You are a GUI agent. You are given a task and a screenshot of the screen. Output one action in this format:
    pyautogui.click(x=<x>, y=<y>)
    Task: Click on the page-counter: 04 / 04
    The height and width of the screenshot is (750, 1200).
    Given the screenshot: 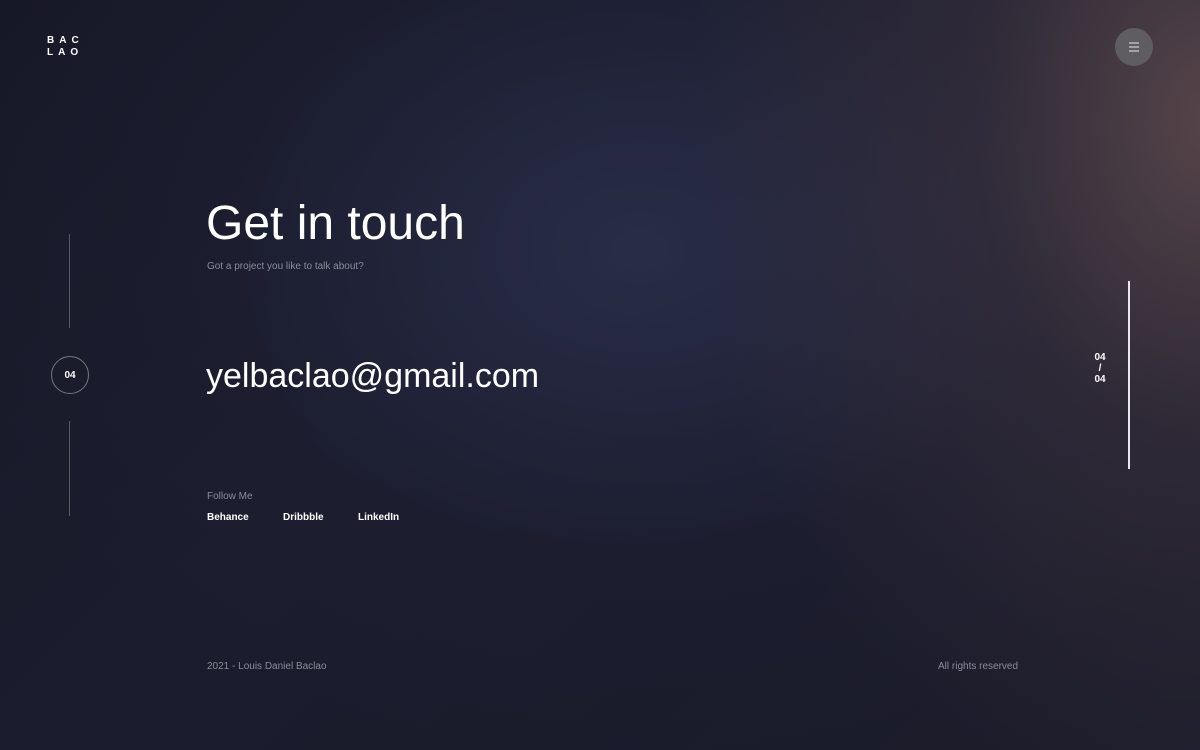 What is the action you would take?
    pyautogui.click(x=1100, y=368)
    